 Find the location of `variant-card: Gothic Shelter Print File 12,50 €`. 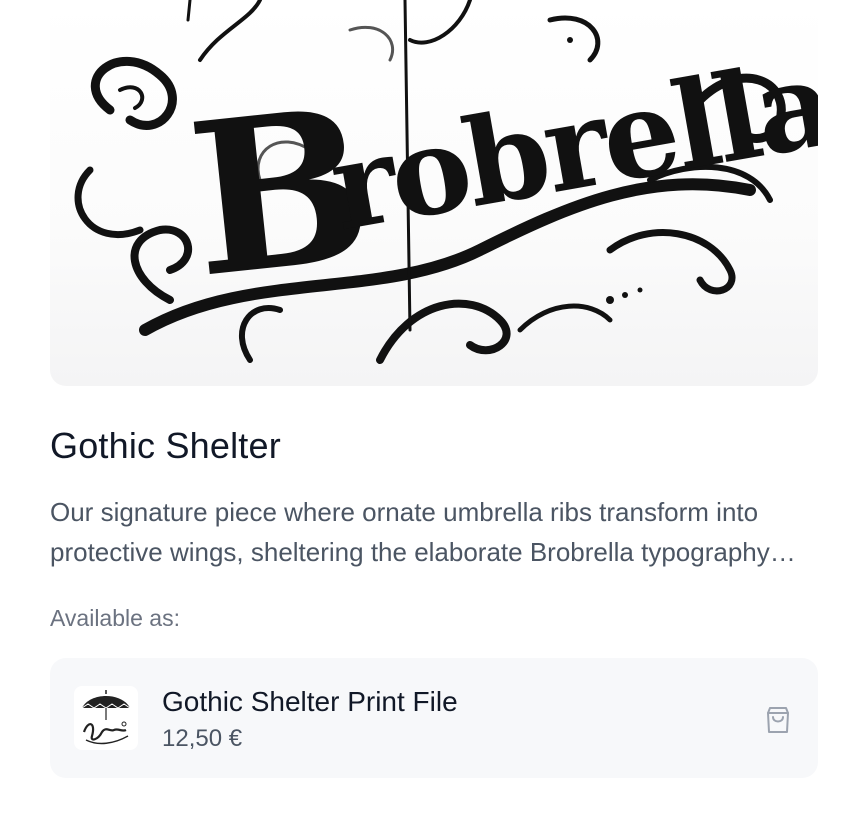

variant-card: Gothic Shelter Print File 12,50 € is located at coordinates (434, 718).